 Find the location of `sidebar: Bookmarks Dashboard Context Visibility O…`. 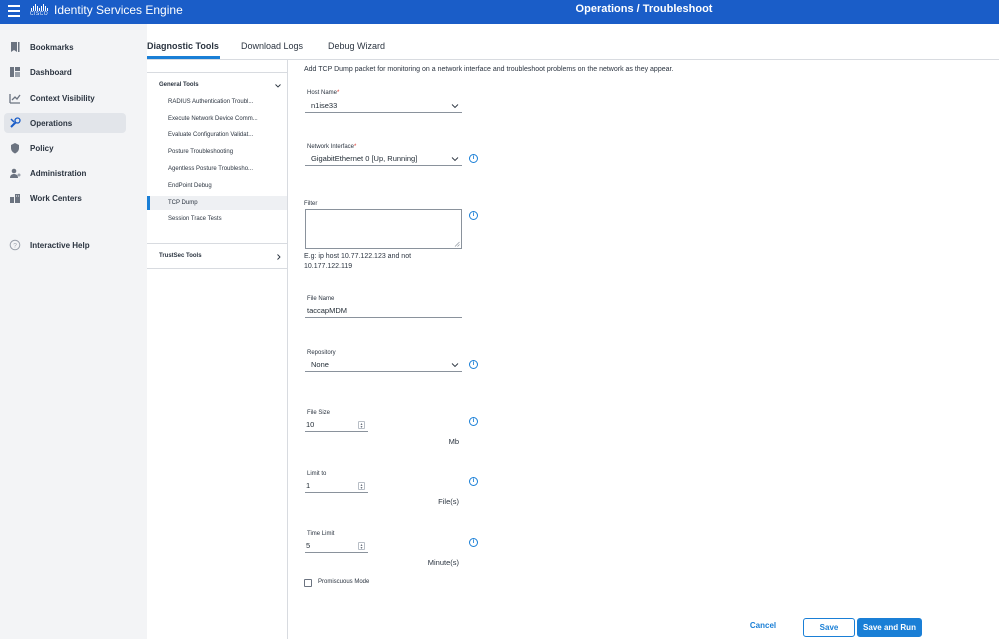

sidebar: Bookmarks Dashboard Context Visibility O… is located at coordinates (73, 331).